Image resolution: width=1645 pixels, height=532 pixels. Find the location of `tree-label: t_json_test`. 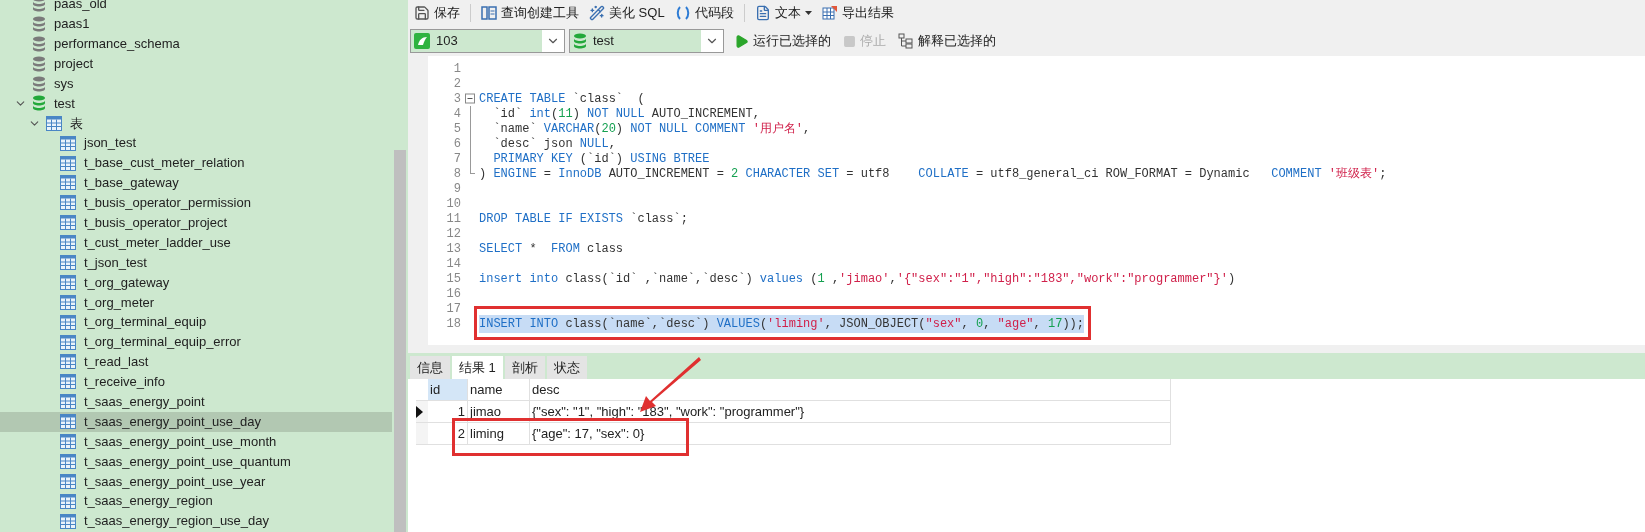

tree-label: t_json_test is located at coordinates (115, 262).